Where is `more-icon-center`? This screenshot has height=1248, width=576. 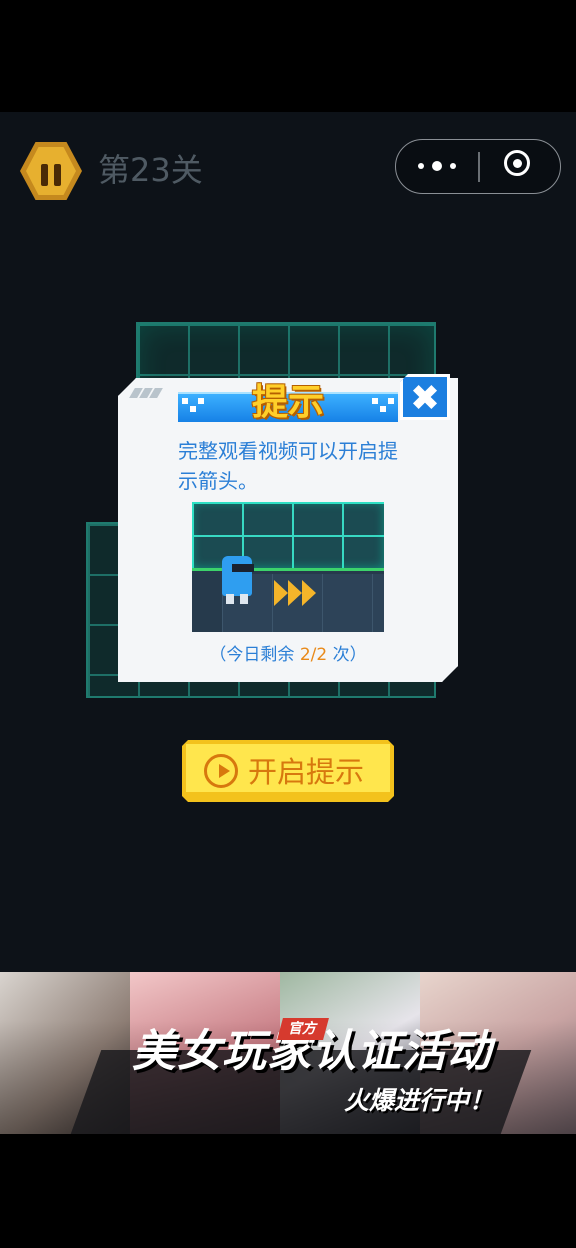
more-icon-center is located at coordinates (437, 166).